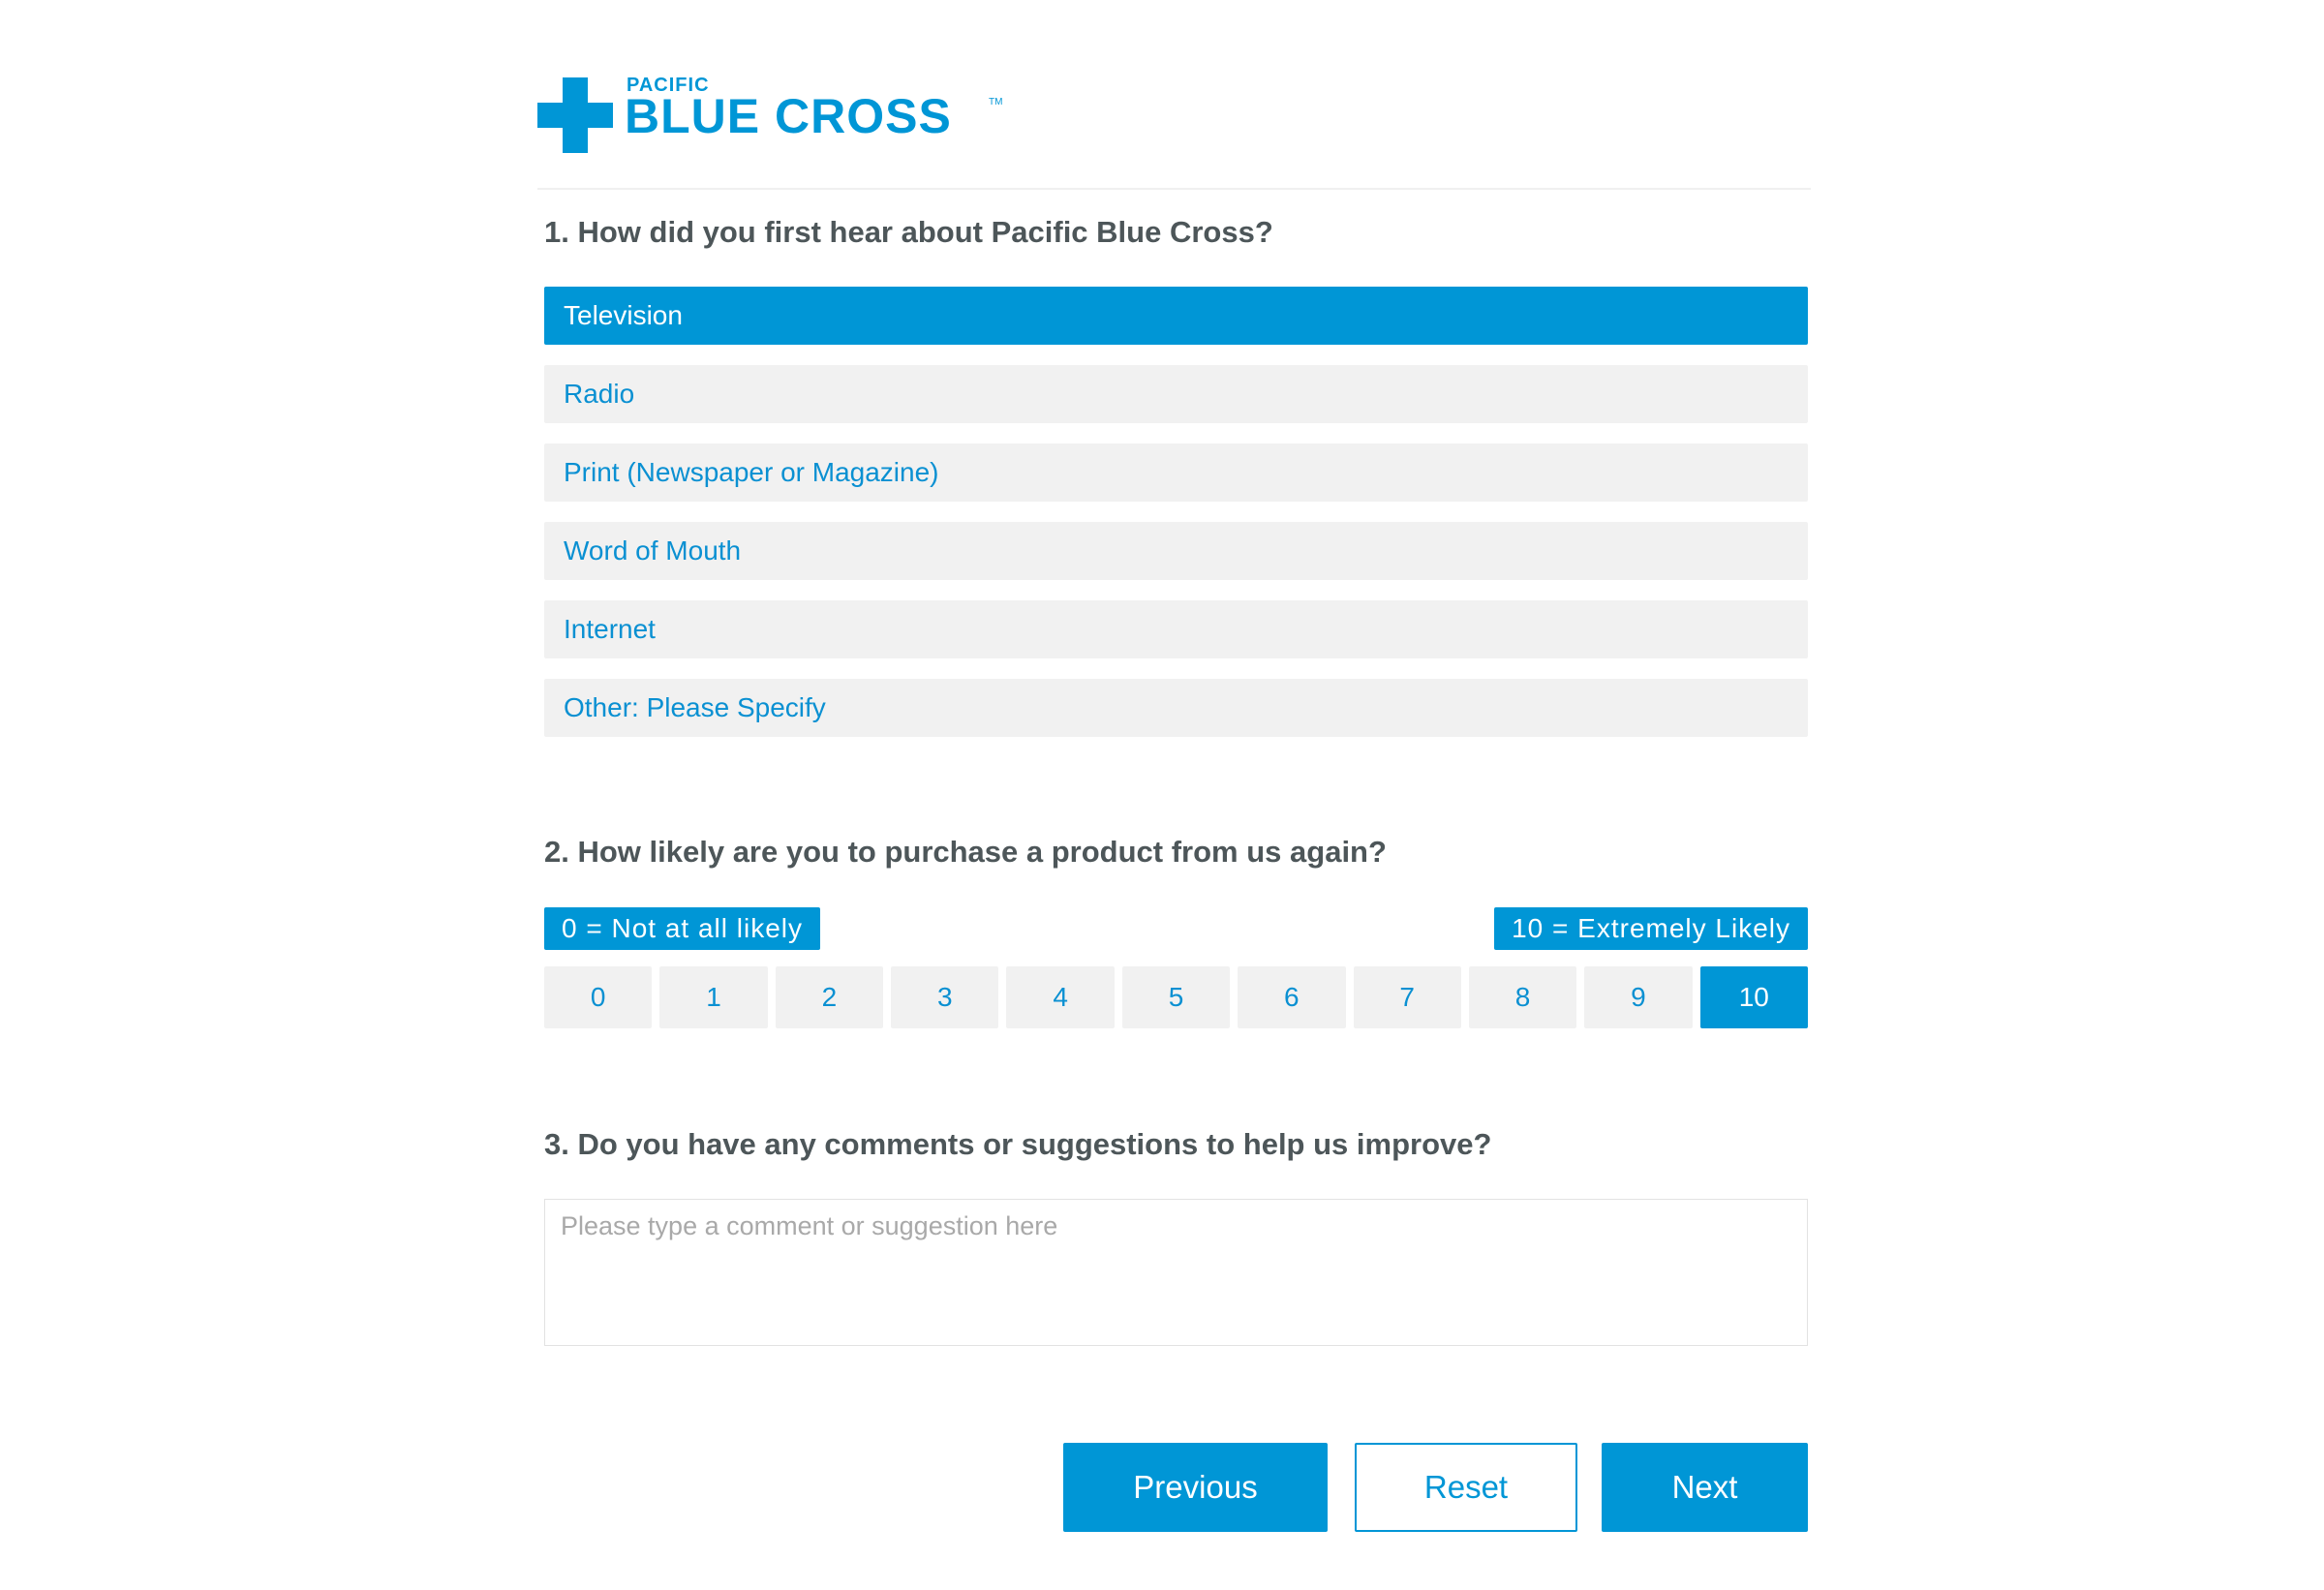 Image resolution: width=2324 pixels, height=1590 pixels. What do you see at coordinates (1176, 1272) in the screenshot?
I see `comment-textarea` at bounding box center [1176, 1272].